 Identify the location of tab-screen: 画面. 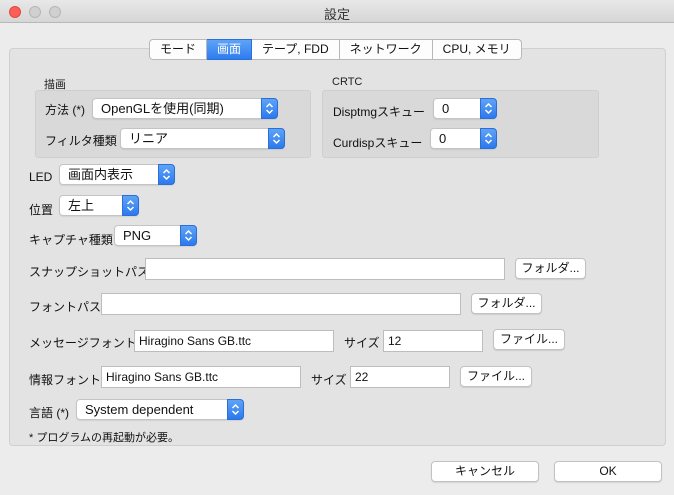
(230, 49).